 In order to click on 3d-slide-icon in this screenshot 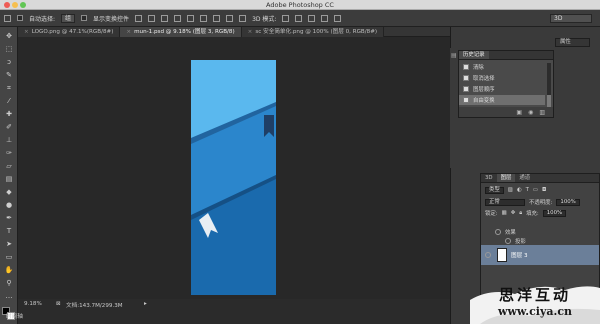, I will do `click(325, 18)`.